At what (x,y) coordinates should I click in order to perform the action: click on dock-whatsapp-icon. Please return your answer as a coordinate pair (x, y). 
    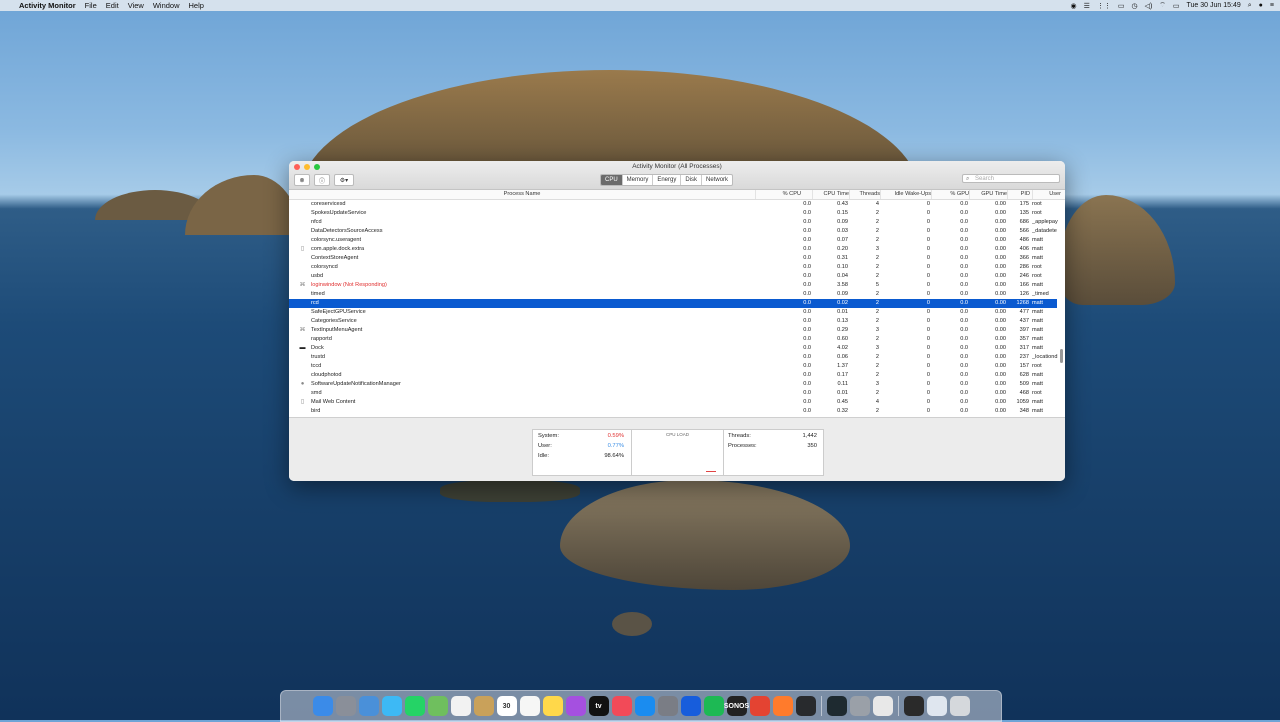
    Looking at the image, I should click on (414, 706).